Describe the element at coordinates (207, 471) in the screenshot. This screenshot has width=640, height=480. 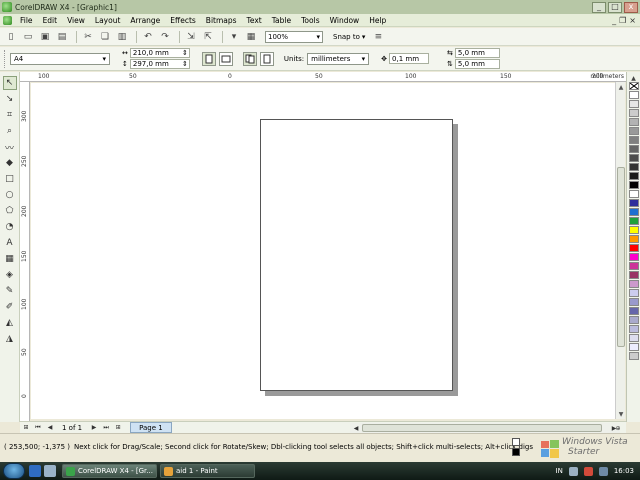
I see `taskbar-item-paint: aid 1 - Paint` at that location.